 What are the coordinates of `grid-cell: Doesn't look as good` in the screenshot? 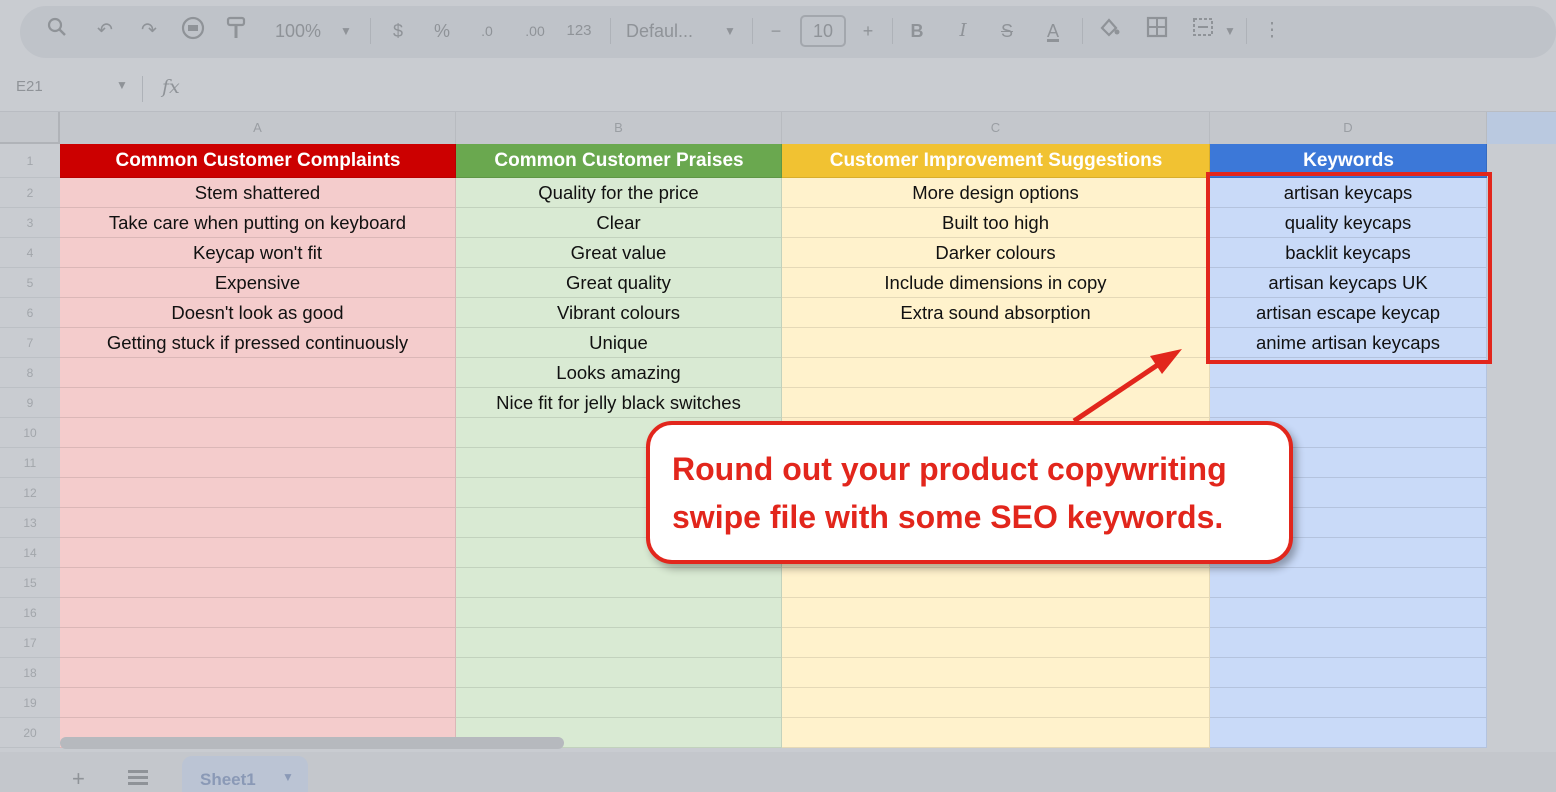 It's located at (258, 313).